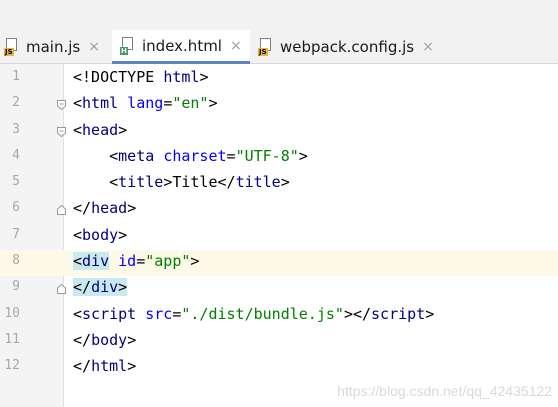 Image resolution: width=558 pixels, height=407 pixels. Describe the element at coordinates (96, 261) in the screenshot. I see `code-token: div` at that location.